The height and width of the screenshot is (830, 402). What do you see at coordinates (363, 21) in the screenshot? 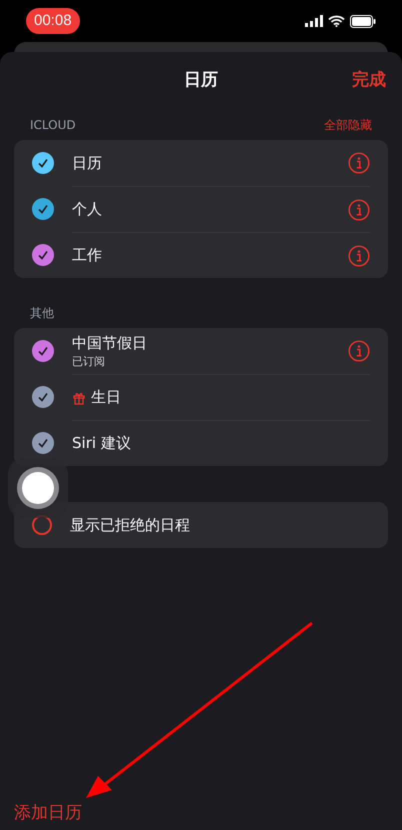
I see `battery-icon` at bounding box center [363, 21].